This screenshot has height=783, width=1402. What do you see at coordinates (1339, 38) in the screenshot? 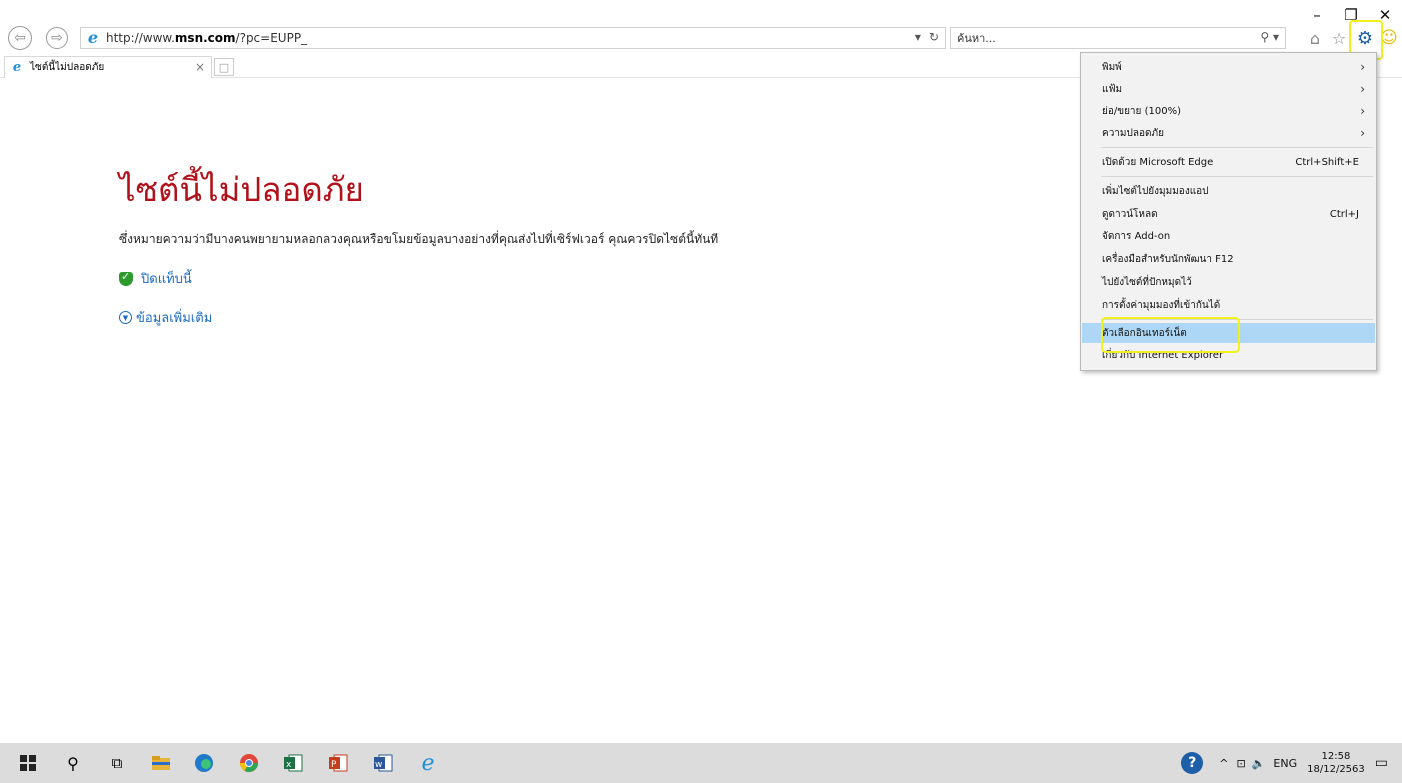
I see `favorites-star-icon: ☆` at bounding box center [1339, 38].